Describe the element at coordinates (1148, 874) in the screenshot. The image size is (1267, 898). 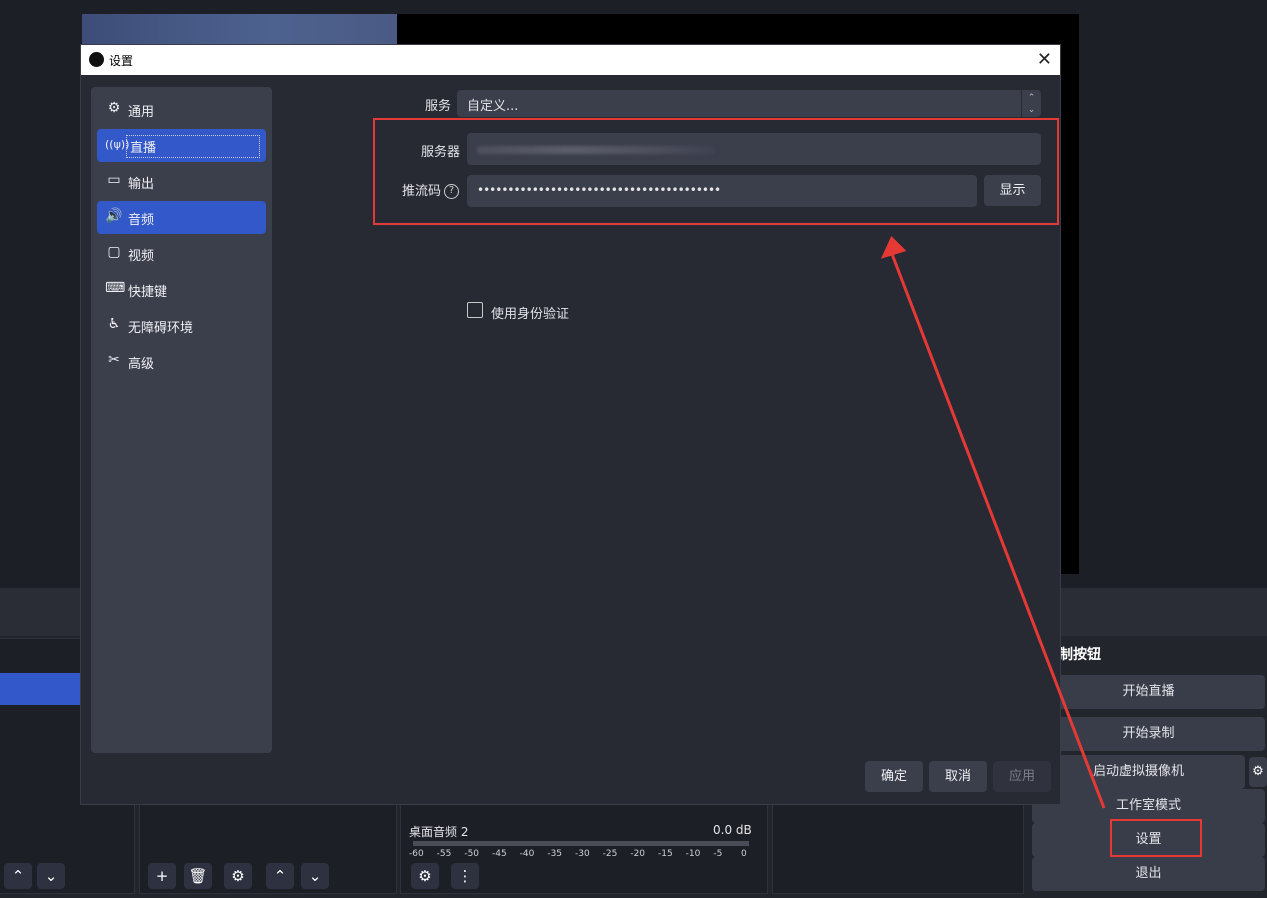
I see `exit-button: 退出` at that location.